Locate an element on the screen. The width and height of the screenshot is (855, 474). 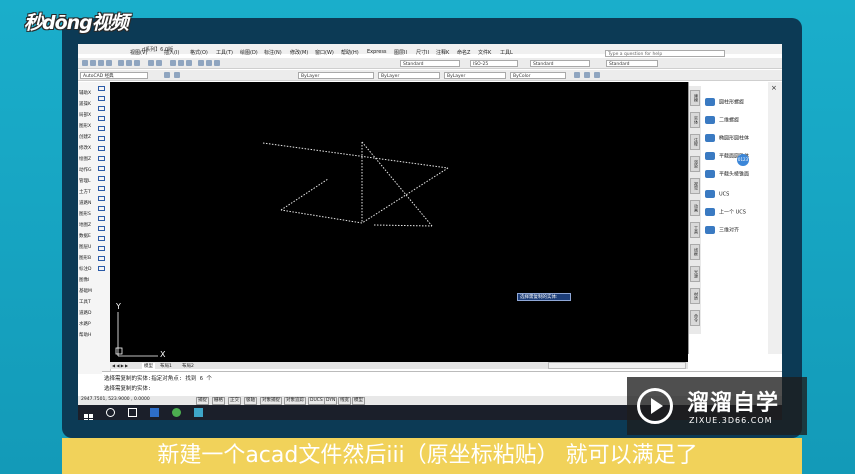
left-item: 数据E is located at coordinates (85, 236).